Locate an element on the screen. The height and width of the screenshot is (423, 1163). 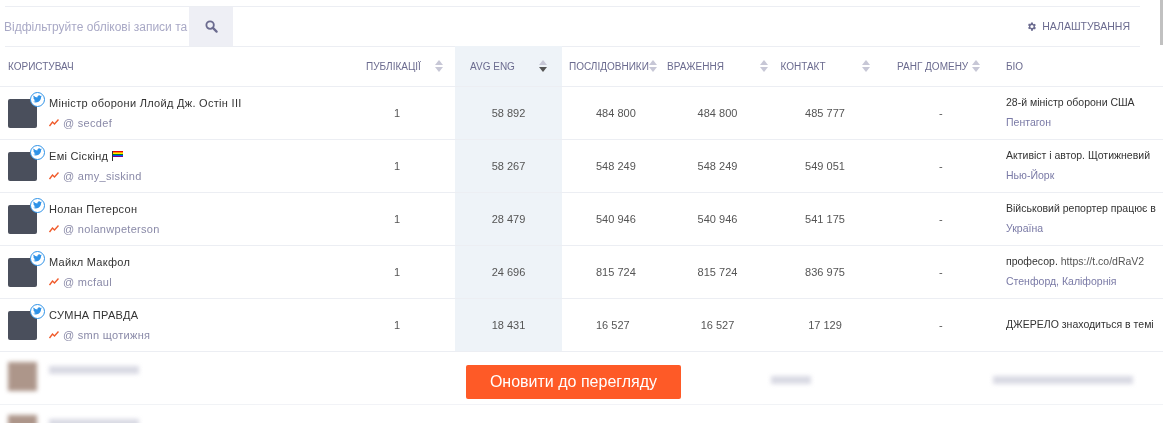
bio-text: 28-й міністр оборони США is located at coordinates (1070, 103).